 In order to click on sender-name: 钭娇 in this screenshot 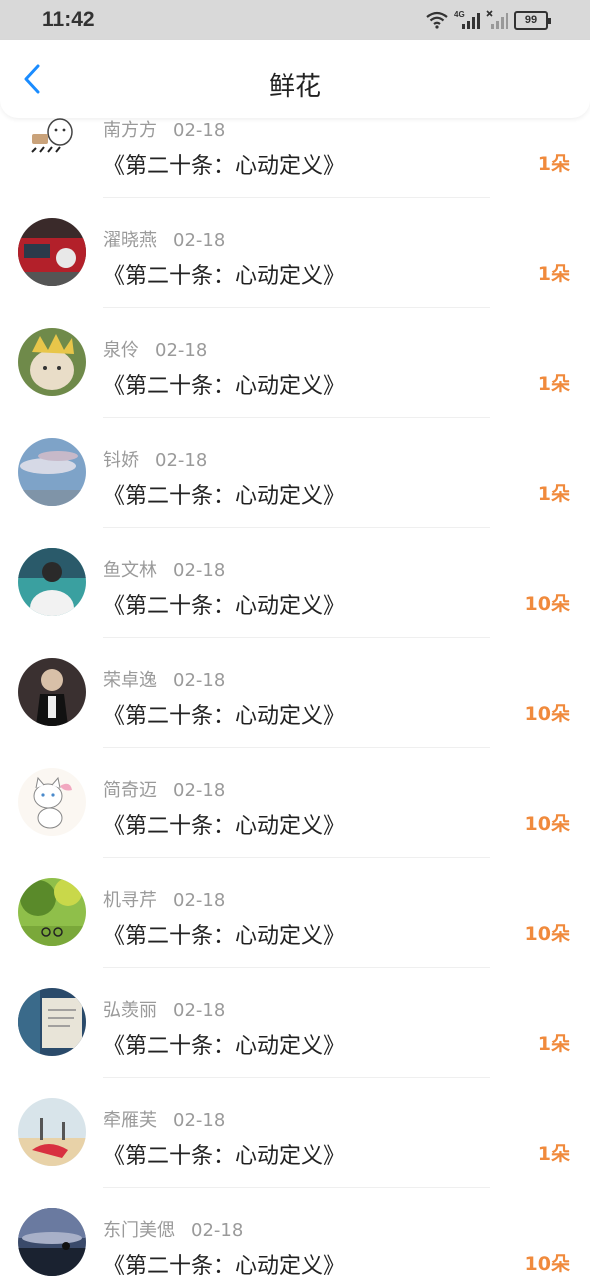, I will do `click(121, 460)`.